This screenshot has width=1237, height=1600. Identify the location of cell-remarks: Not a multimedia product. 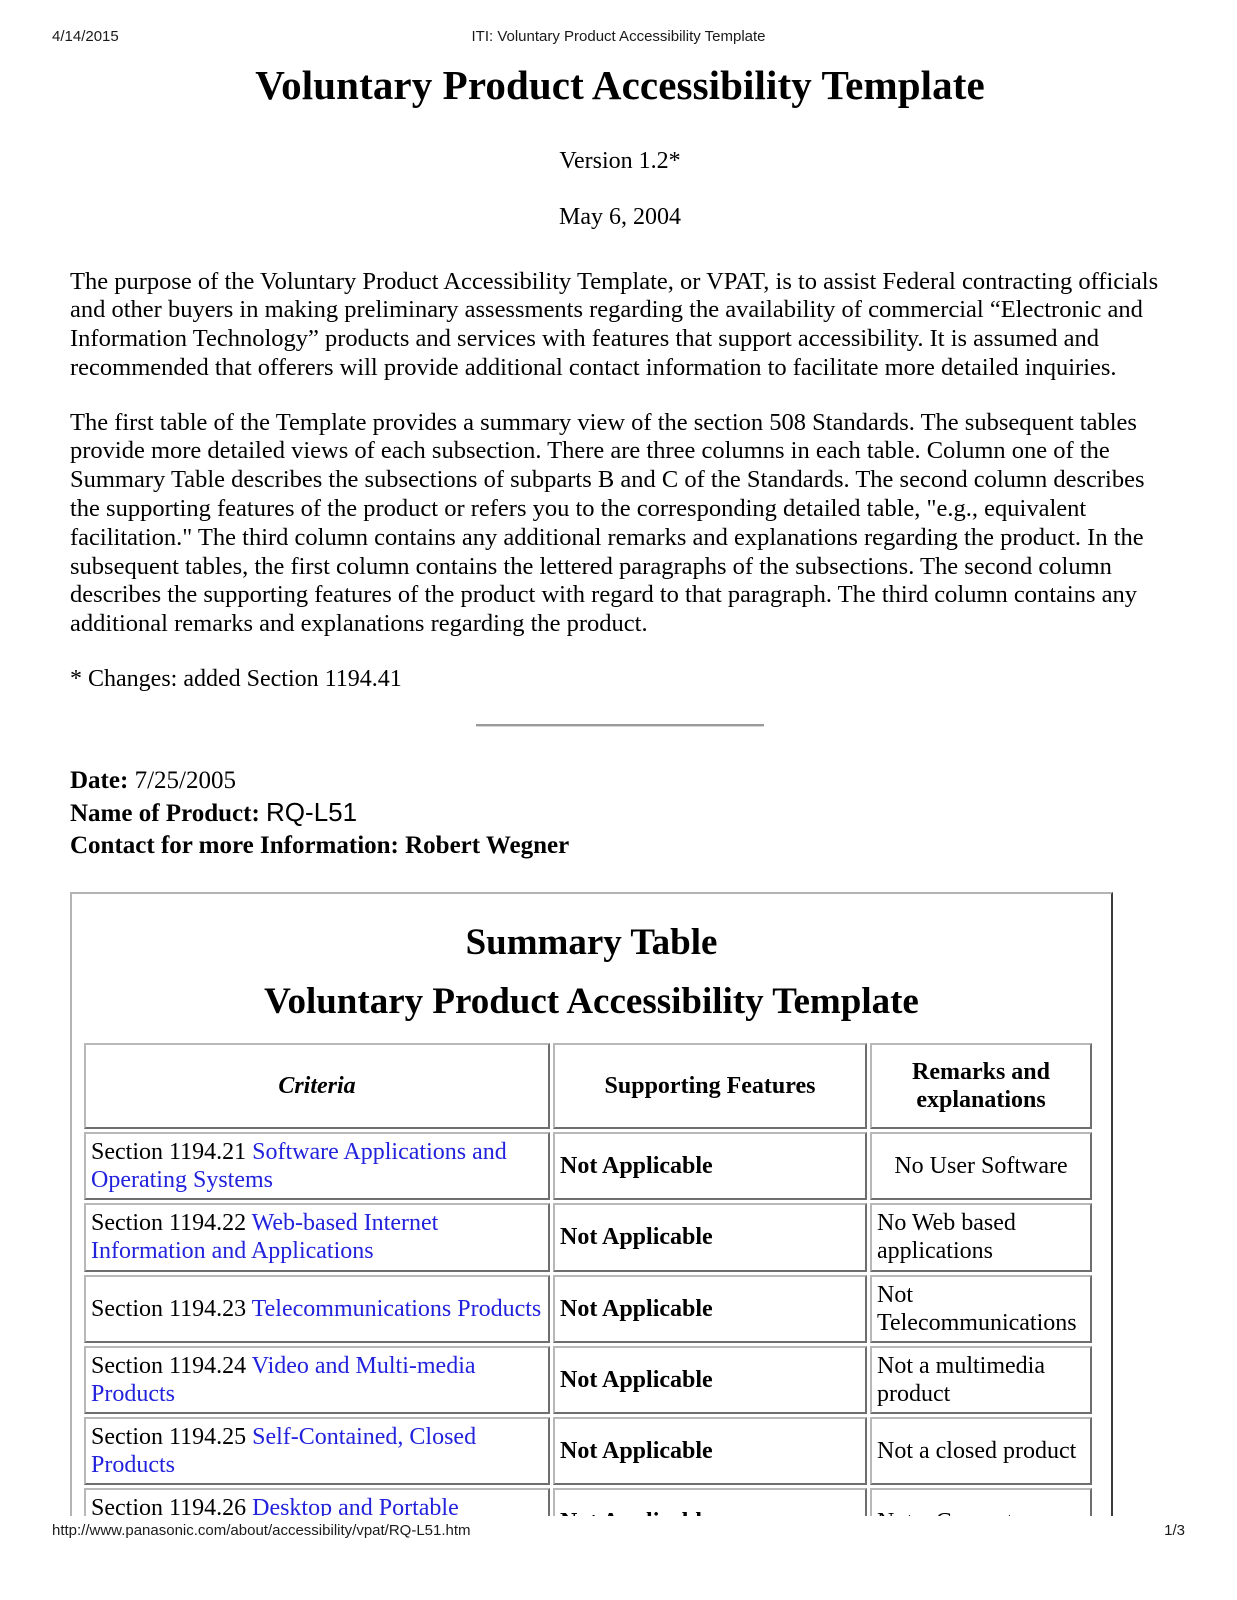
(981, 1379).